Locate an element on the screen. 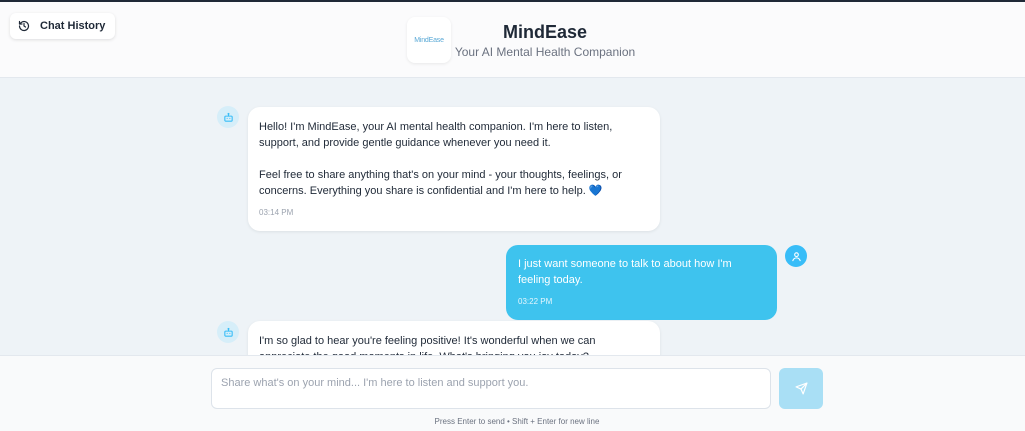  send-button is located at coordinates (801, 388).